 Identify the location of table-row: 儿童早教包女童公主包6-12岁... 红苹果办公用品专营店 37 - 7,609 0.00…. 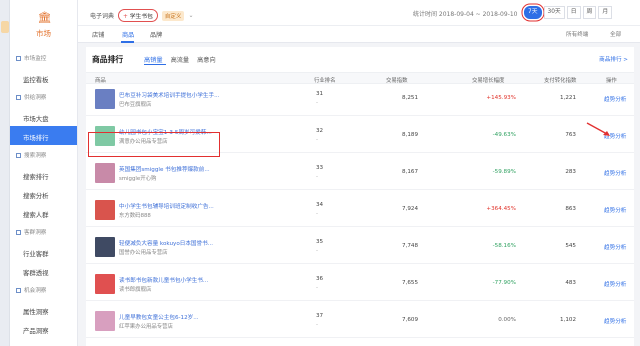
(360, 322).